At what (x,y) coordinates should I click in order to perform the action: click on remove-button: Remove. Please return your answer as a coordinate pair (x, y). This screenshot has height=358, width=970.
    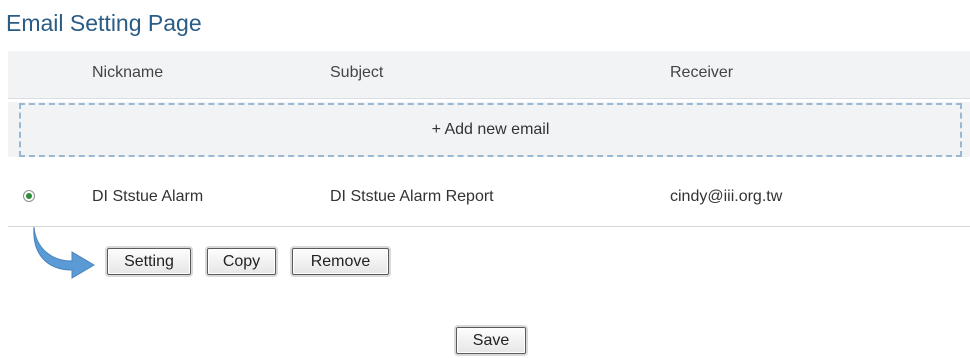
    Looking at the image, I should click on (340, 261).